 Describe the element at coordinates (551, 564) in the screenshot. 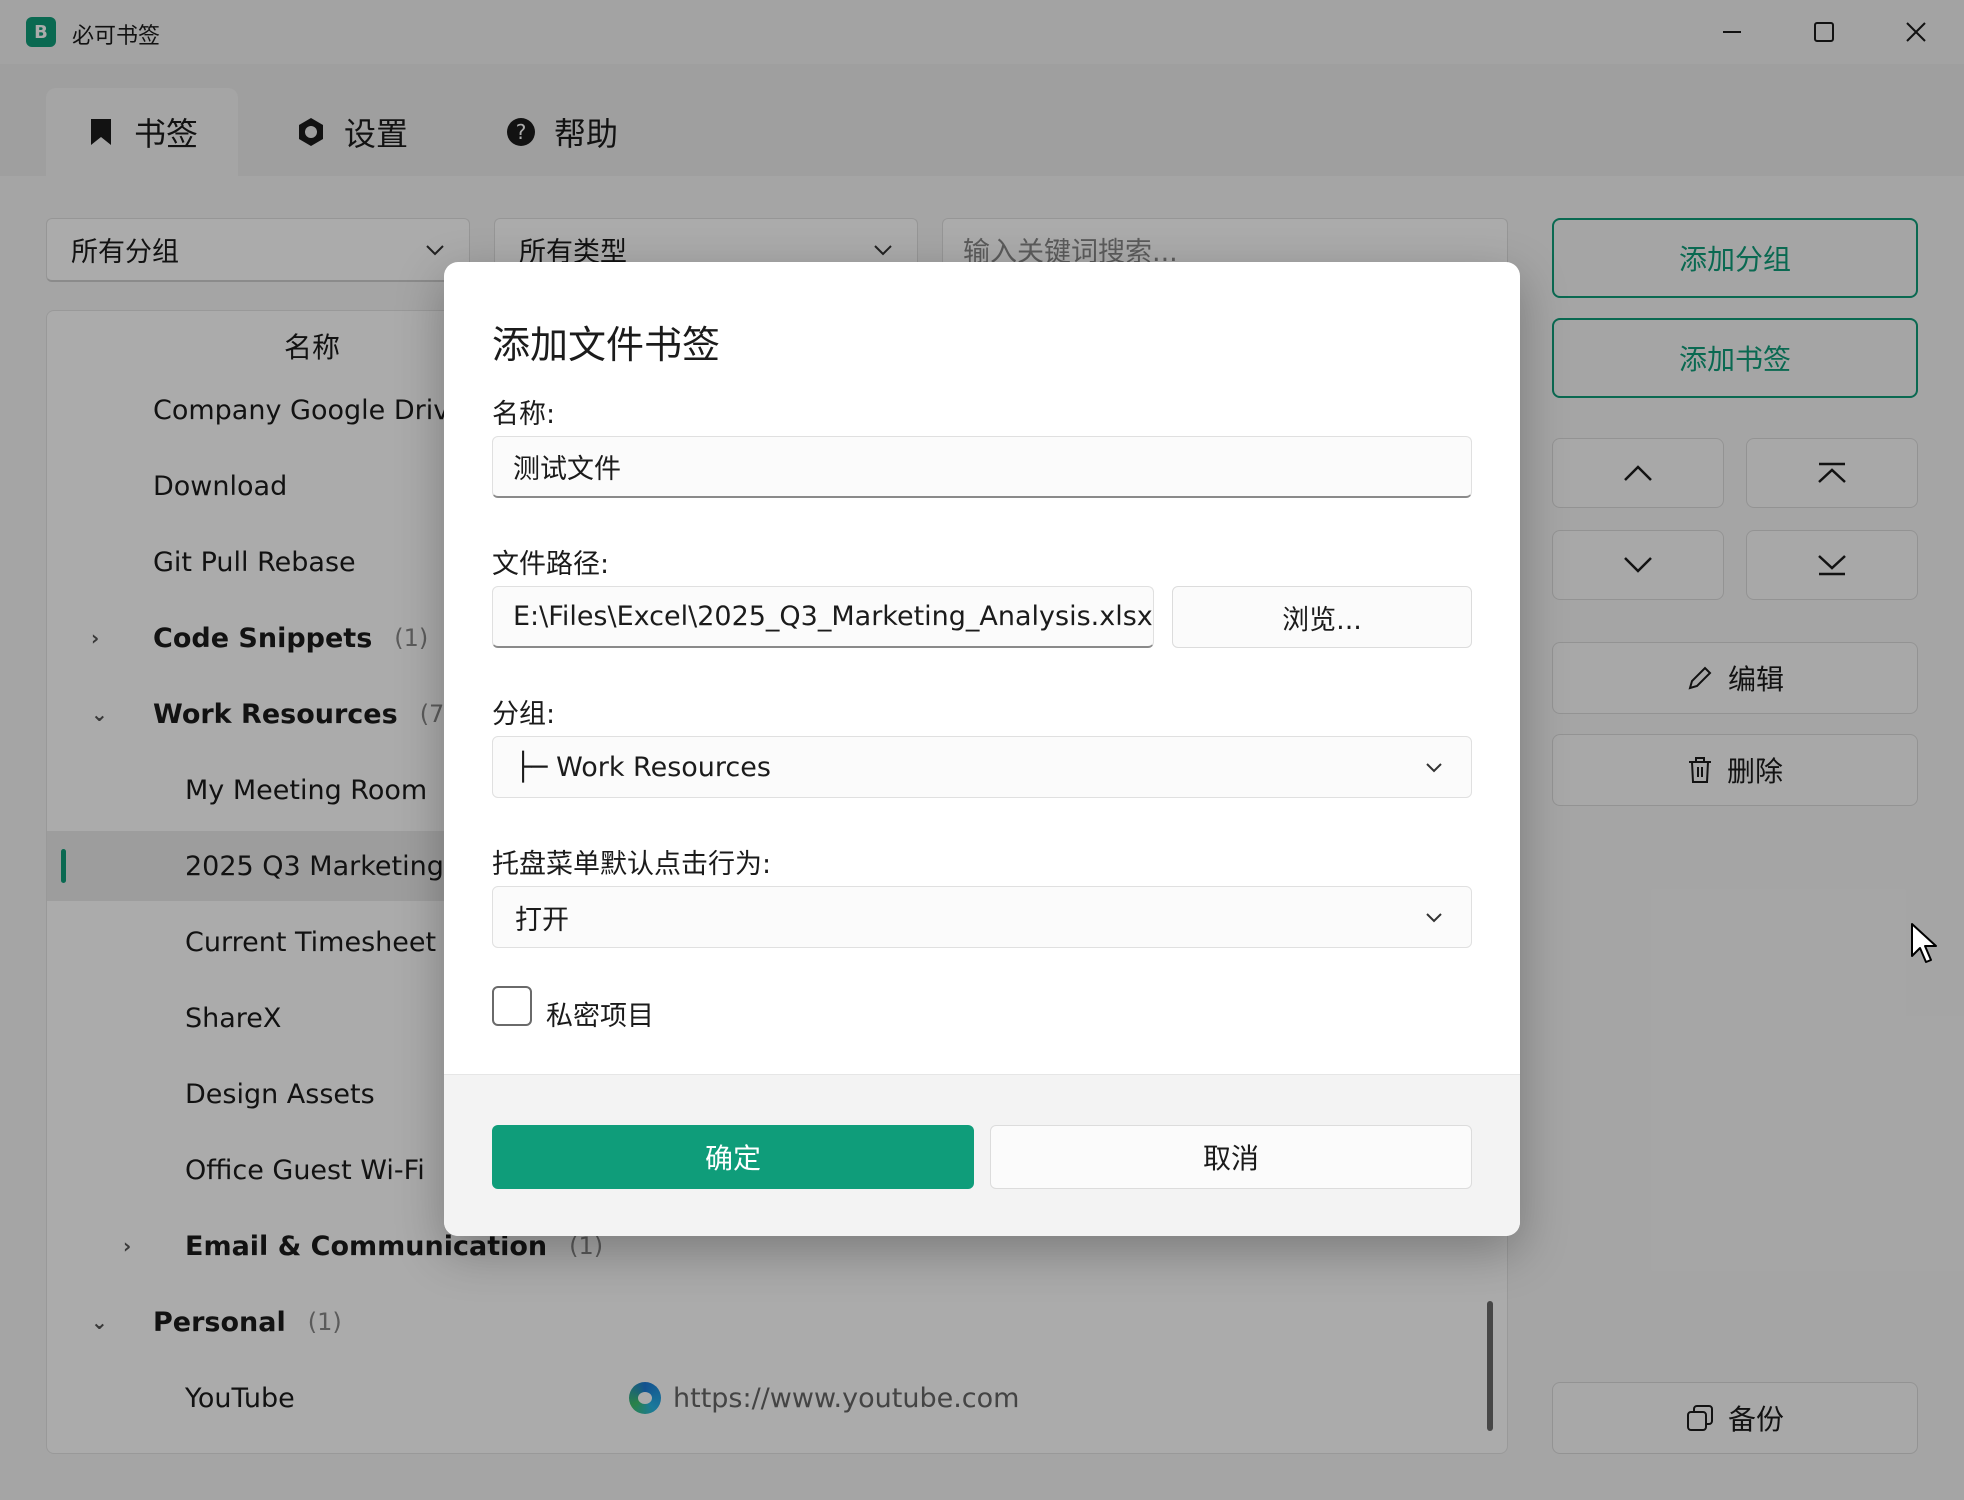

I see `file-path-label: 文件路径:` at that location.